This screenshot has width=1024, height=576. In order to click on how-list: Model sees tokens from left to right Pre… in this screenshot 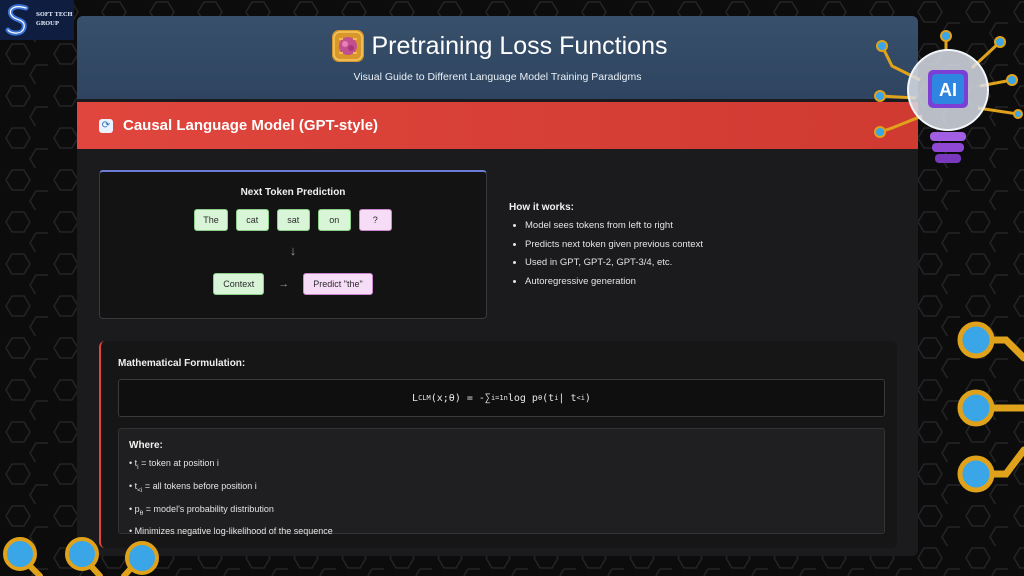, I will do `click(606, 254)`.